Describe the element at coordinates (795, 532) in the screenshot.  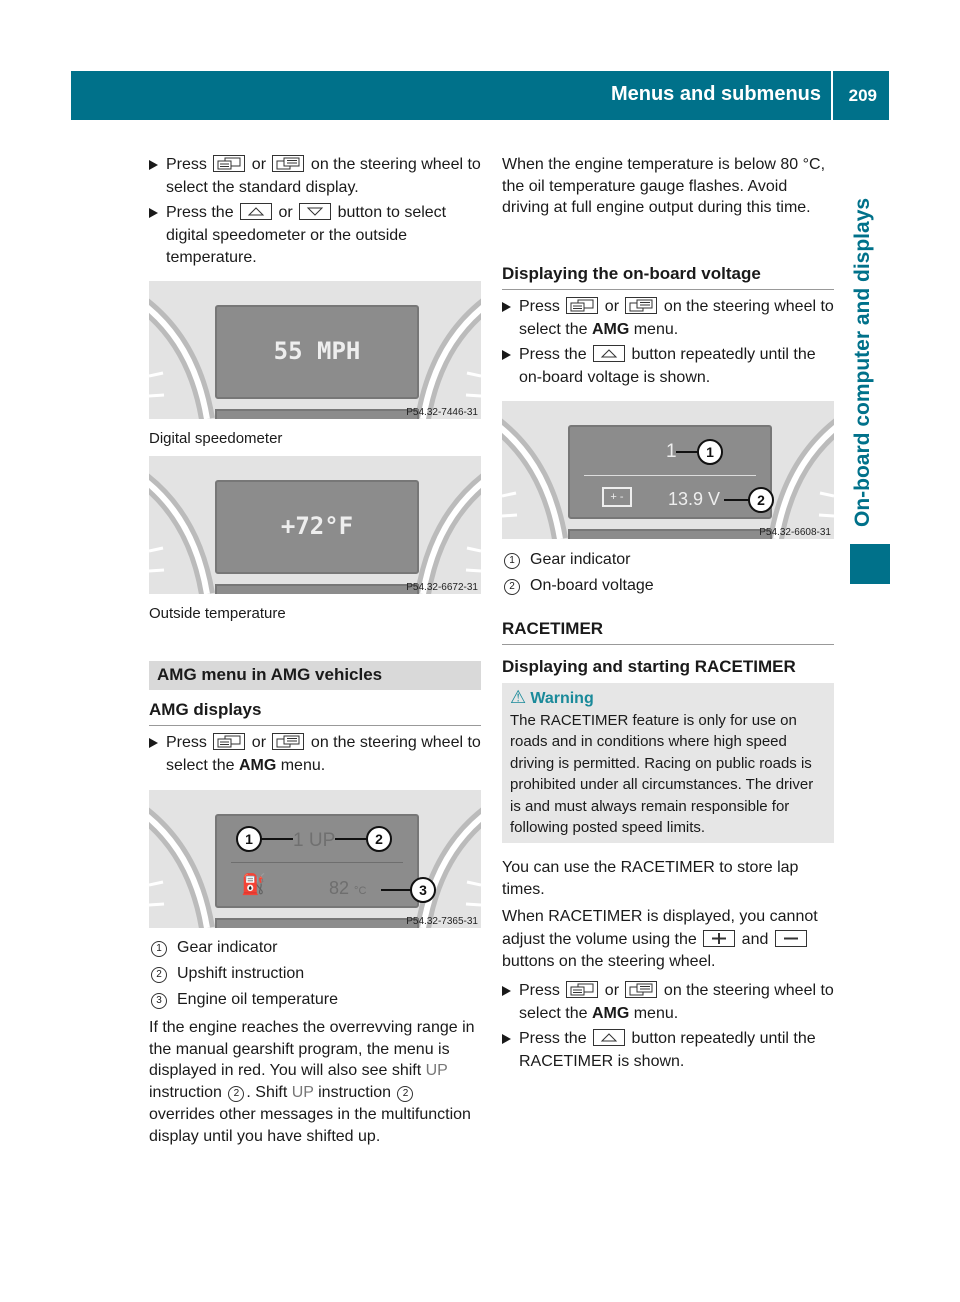
I see `figure-code: P54.32-6608-31` at that location.